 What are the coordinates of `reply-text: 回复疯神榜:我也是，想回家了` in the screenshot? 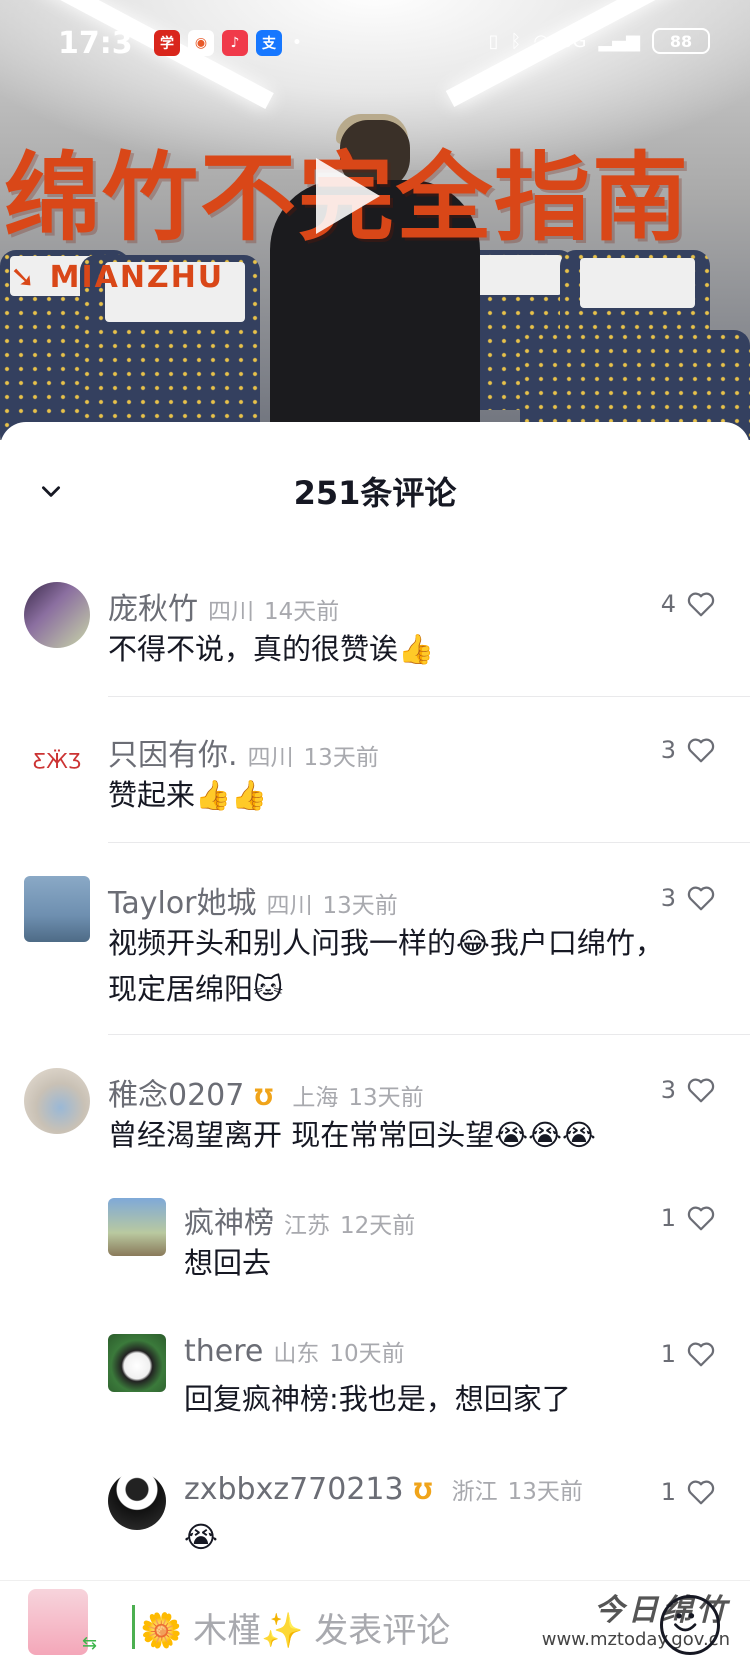 It's located at (377, 1399).